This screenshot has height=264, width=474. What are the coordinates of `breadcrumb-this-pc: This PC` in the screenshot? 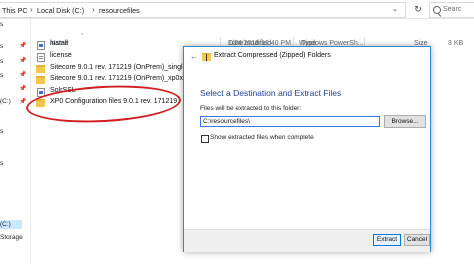 It's located at (15, 10).